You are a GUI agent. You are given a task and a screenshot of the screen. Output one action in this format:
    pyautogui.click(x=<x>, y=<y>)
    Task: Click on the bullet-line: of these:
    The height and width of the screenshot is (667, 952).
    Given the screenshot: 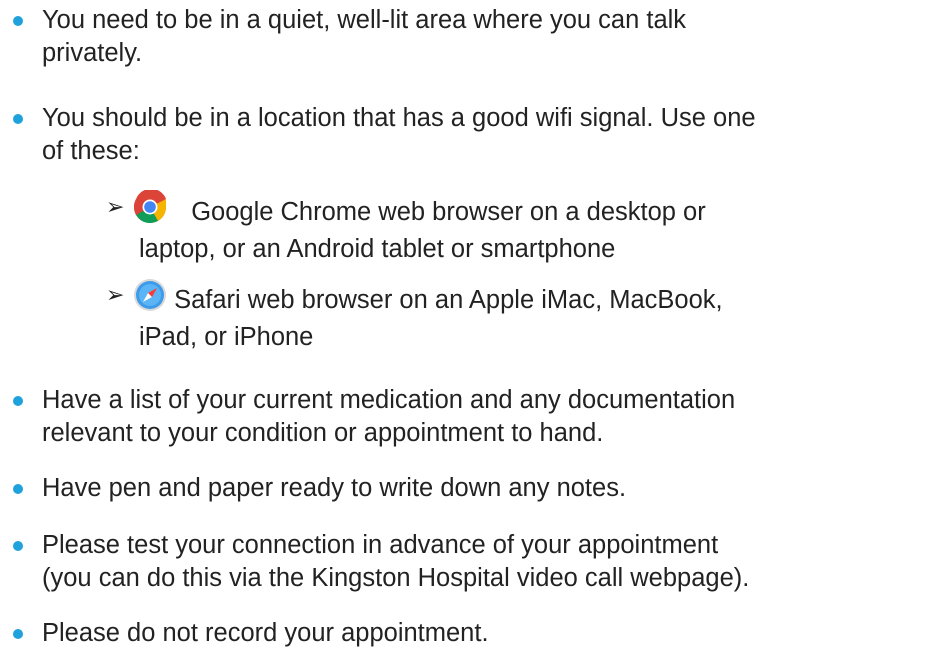 What is the action you would take?
    pyautogui.click(x=91, y=151)
    